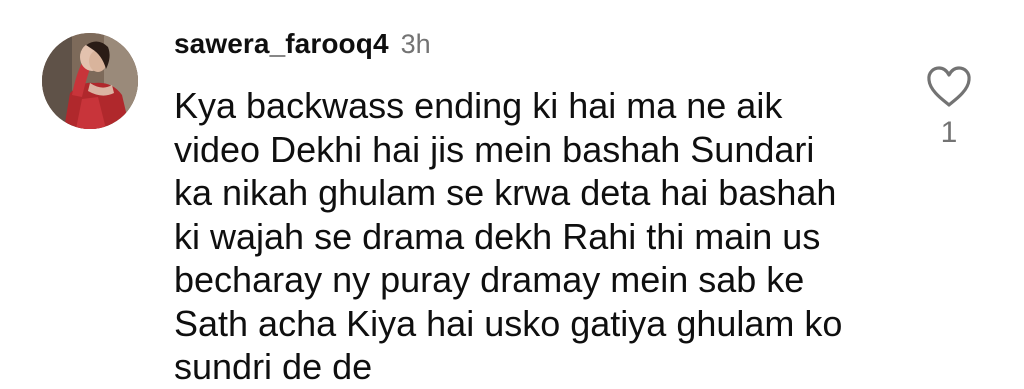  Describe the element at coordinates (281, 44) in the screenshot. I see `username-link: sawera_farooq4` at that location.